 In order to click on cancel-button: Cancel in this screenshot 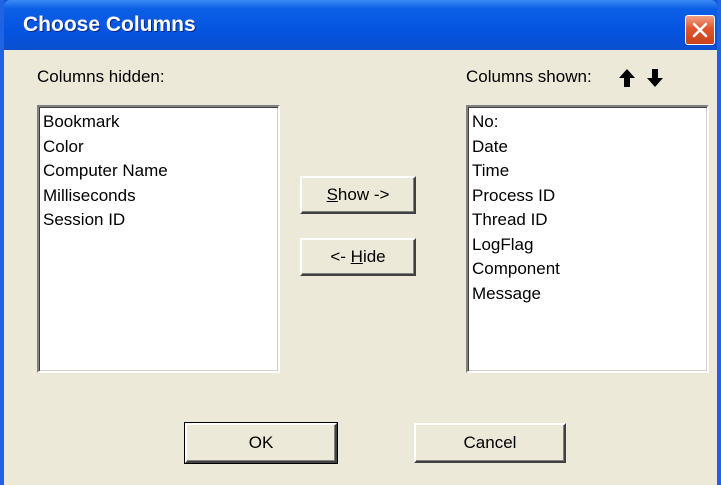, I will do `click(490, 443)`.